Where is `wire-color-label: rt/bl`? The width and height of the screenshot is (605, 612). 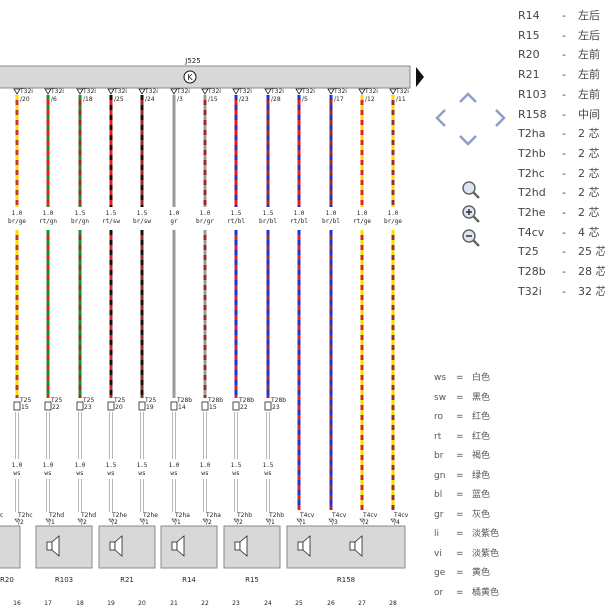 wire-color-label: rt/bl is located at coordinates (299, 221).